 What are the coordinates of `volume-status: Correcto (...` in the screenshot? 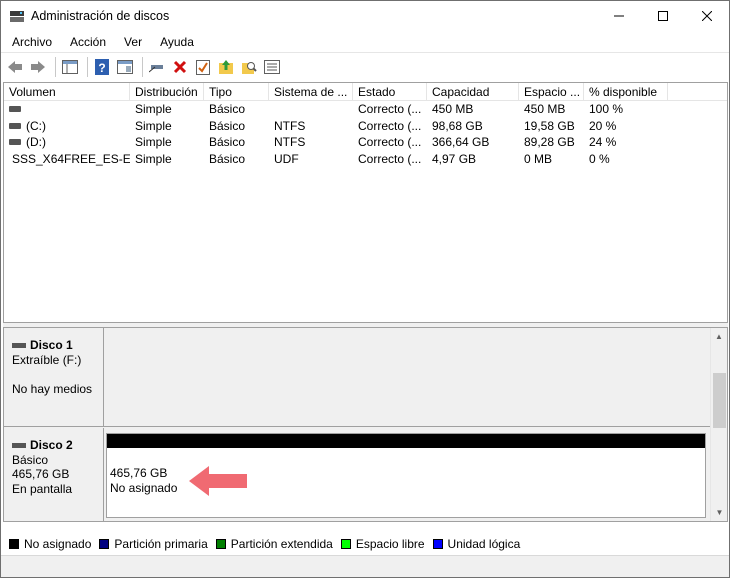 It's located at (390, 109).